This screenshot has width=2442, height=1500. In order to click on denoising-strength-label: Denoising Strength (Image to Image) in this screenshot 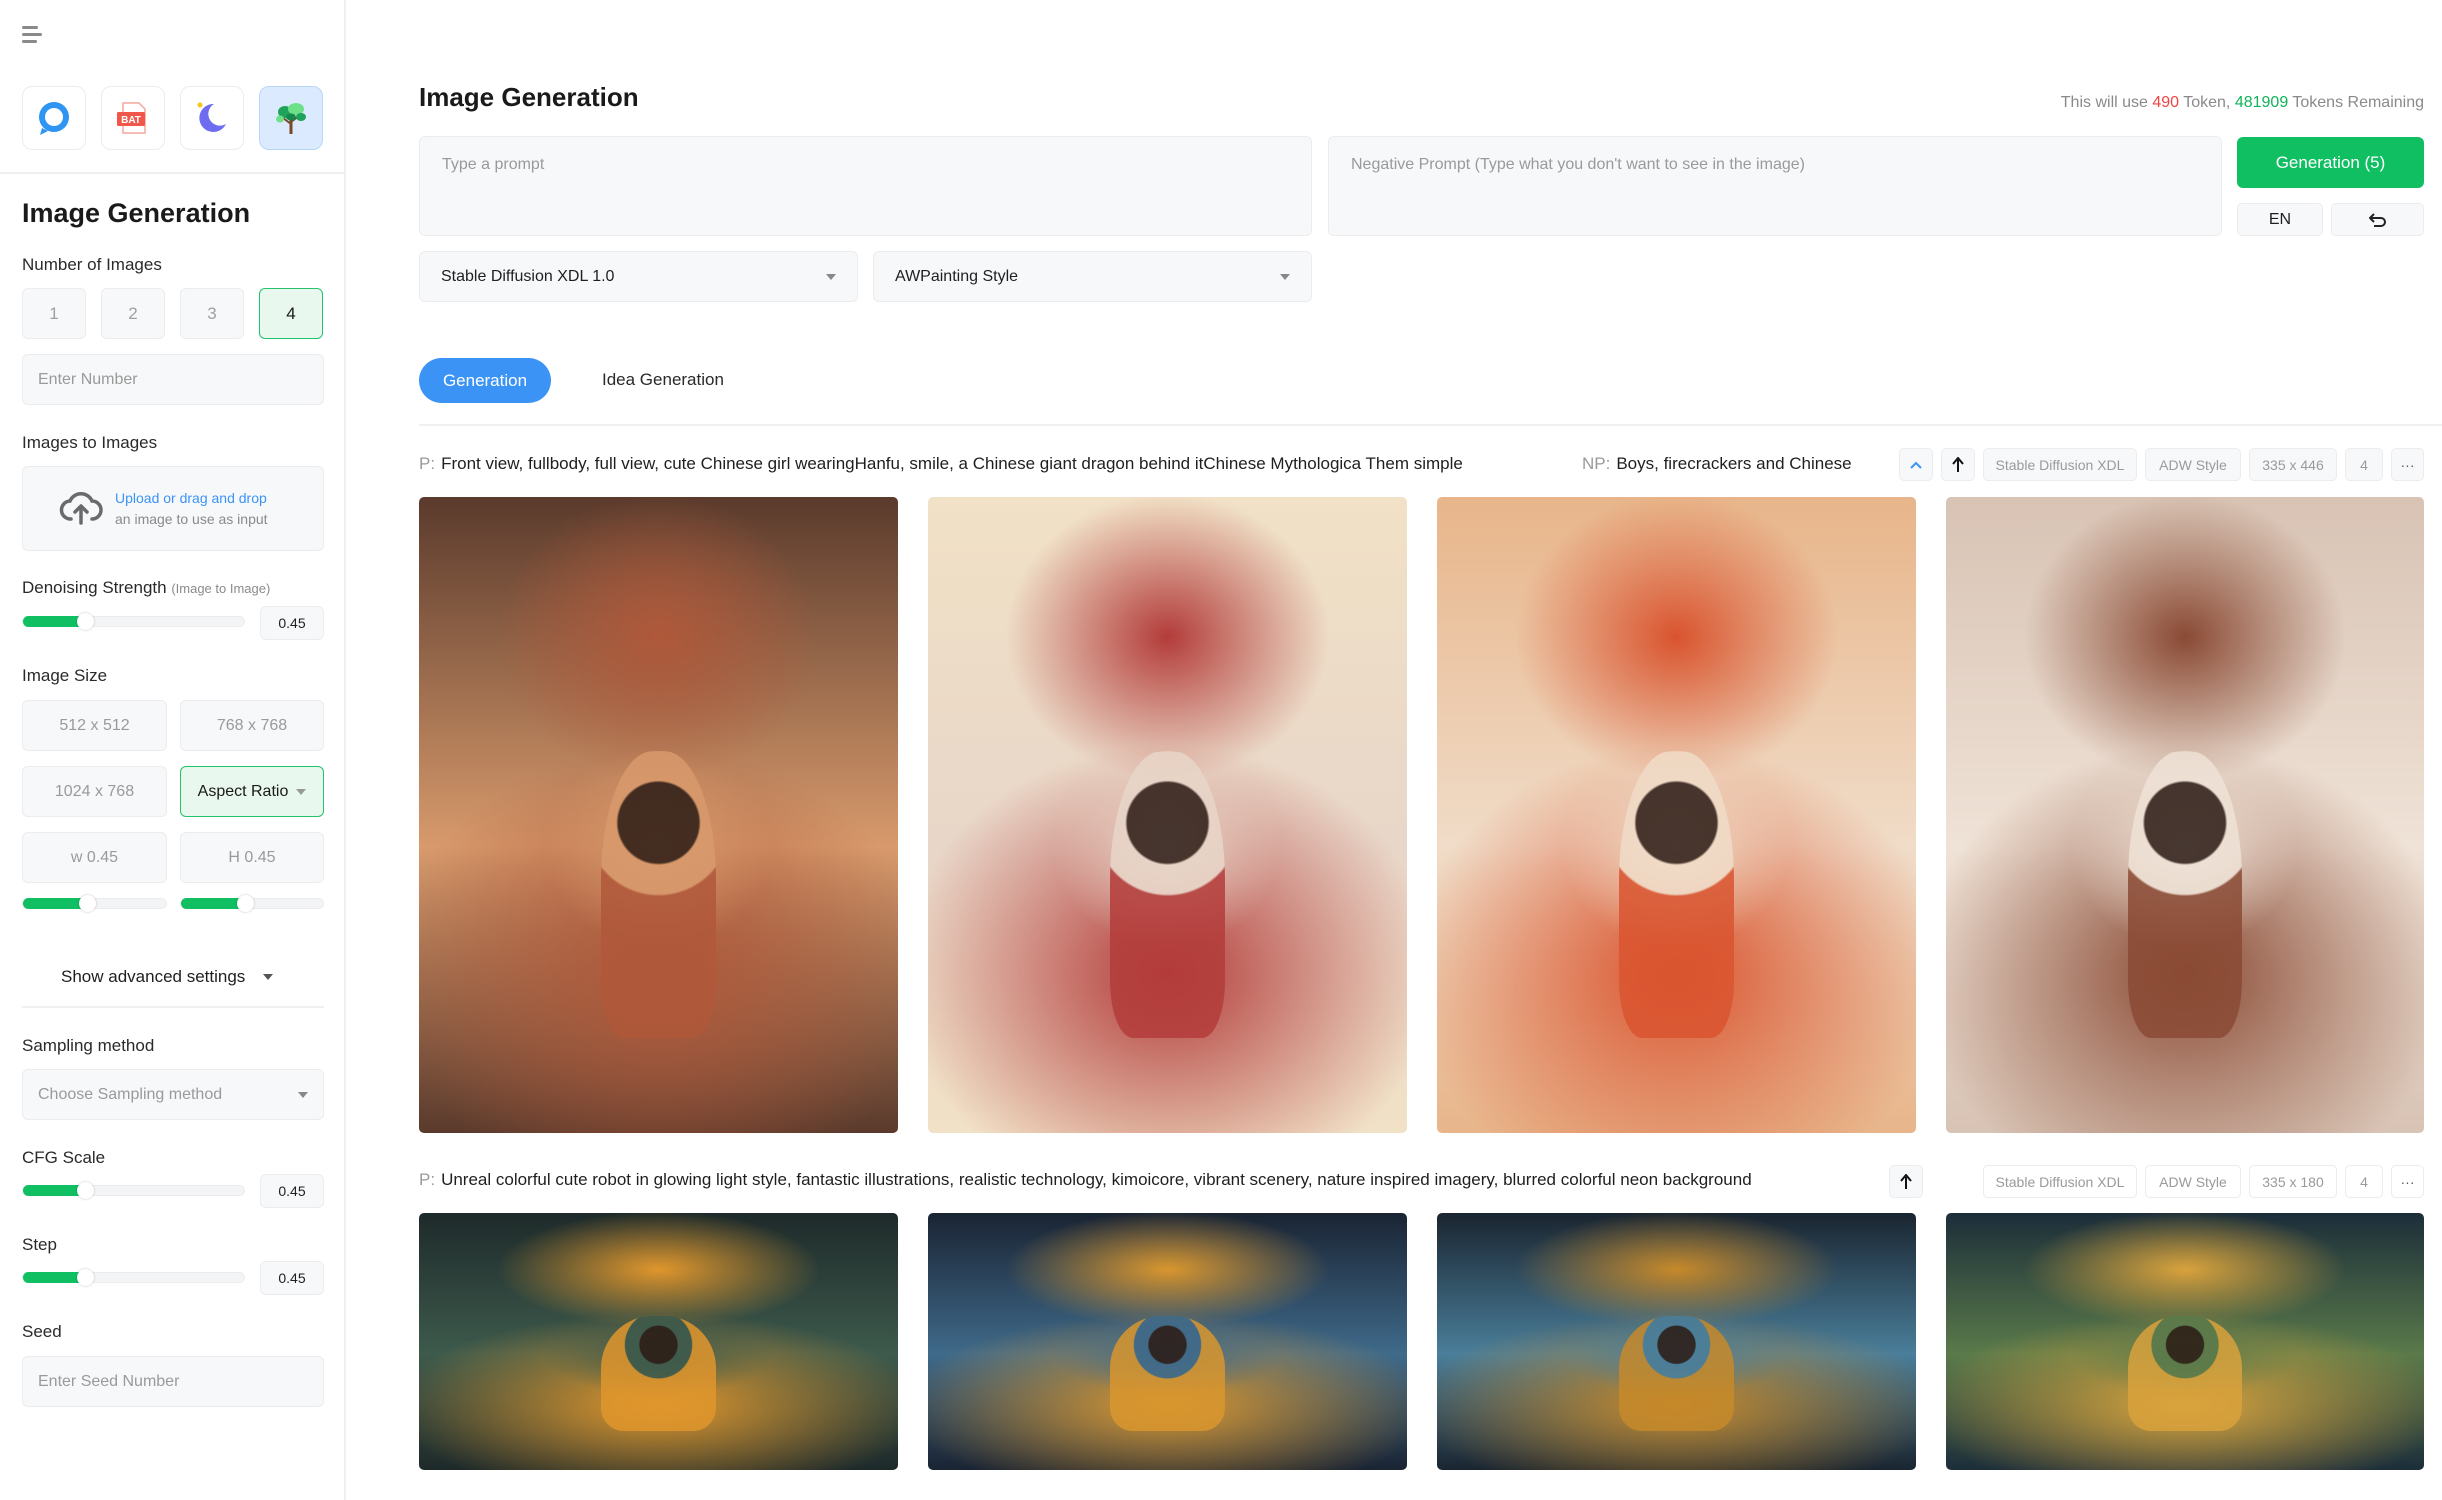, I will do `click(146, 588)`.